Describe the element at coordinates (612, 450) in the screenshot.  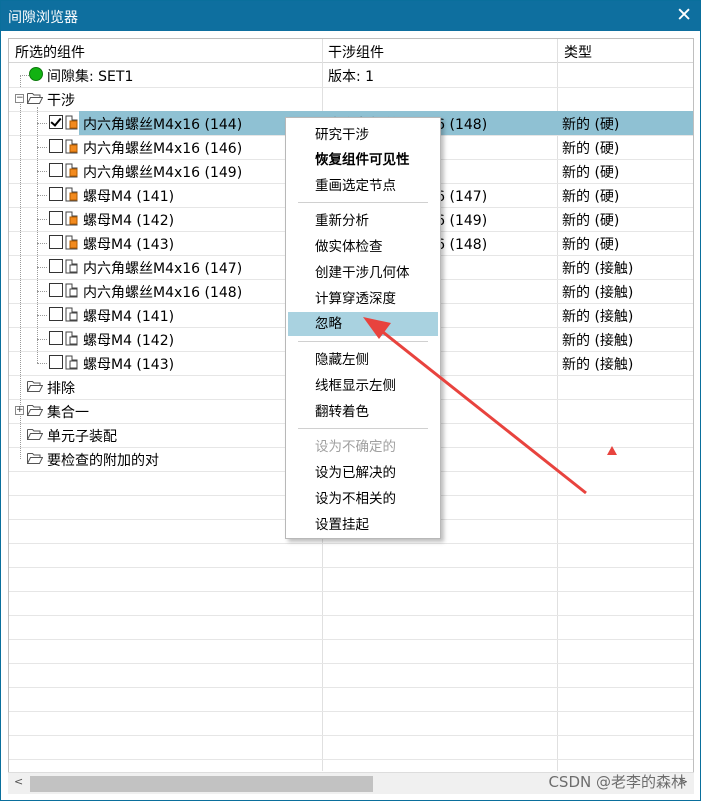
I see `red-marker-icon` at that location.